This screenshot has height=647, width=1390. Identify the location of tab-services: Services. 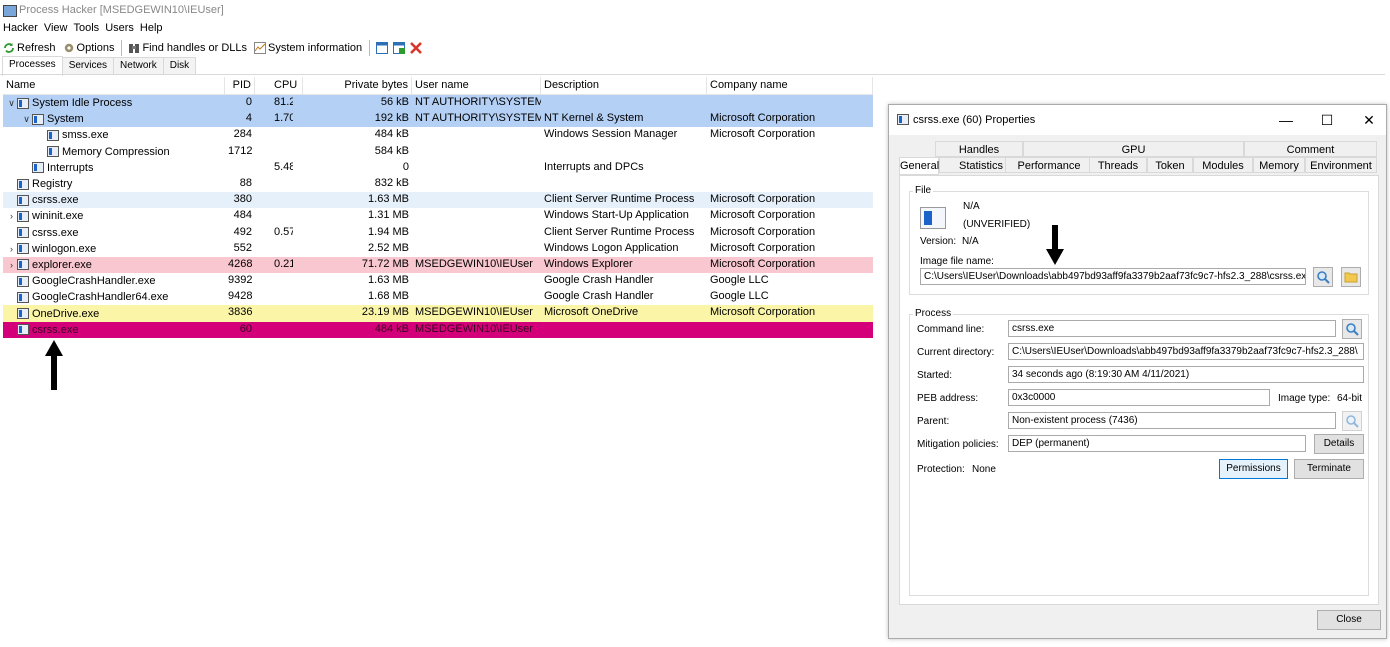
(88, 65).